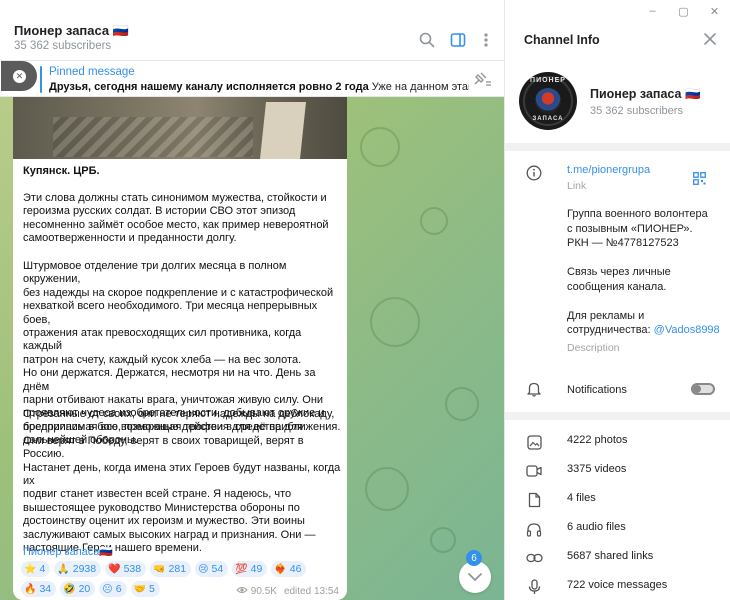 The width and height of the screenshot is (730, 600). I want to click on reaction-count: 46, so click(295, 569).